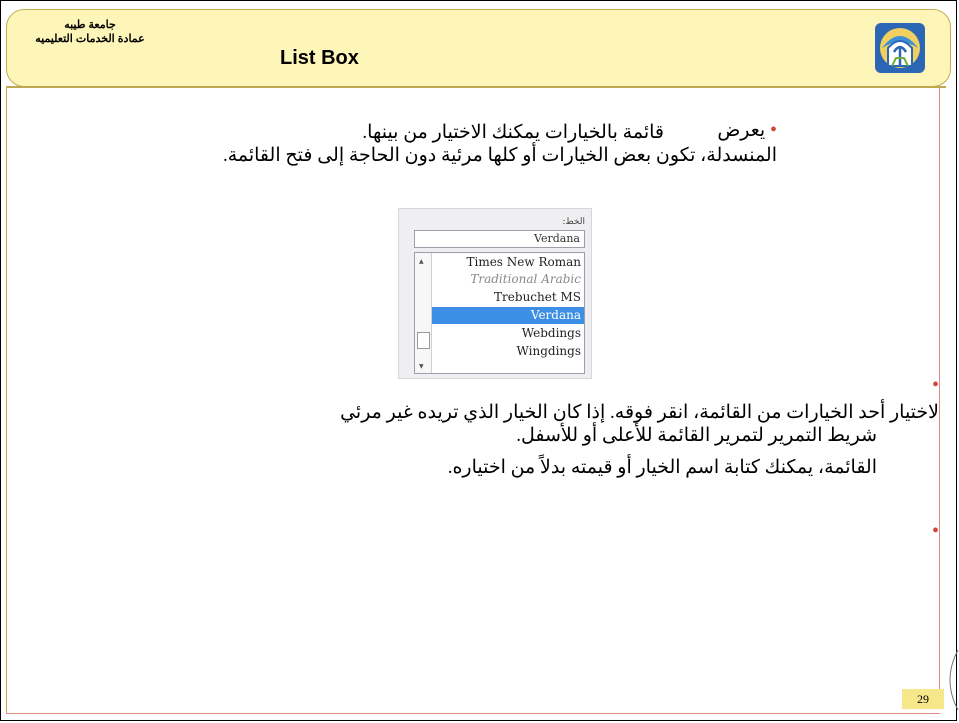 This screenshot has height=723, width=959. What do you see at coordinates (90, 32) in the screenshot?
I see `organization-name: جامعة طيبه عمادة الخدمات التعليميه` at bounding box center [90, 32].